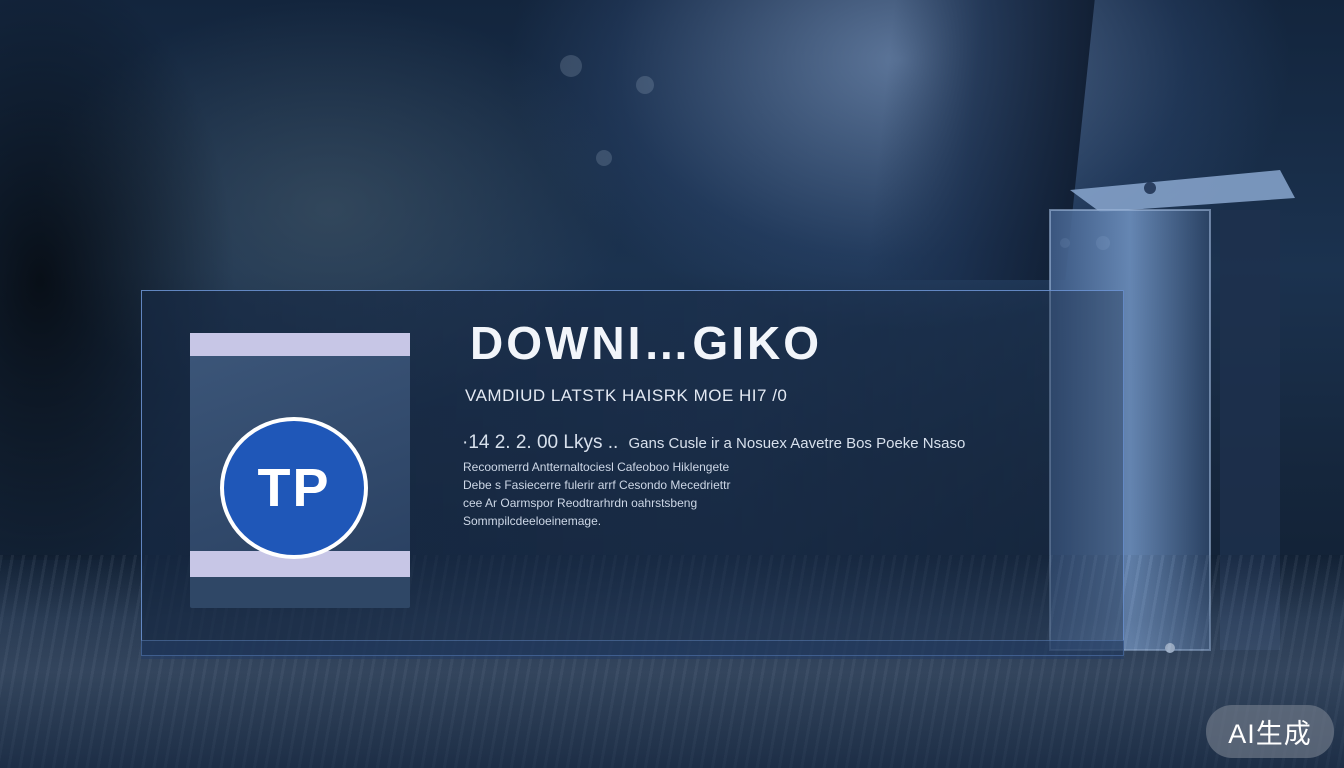  What do you see at coordinates (540, 442) in the screenshot?
I see `meta-version: ·14 2. 2. 00 Lkys ..` at bounding box center [540, 442].